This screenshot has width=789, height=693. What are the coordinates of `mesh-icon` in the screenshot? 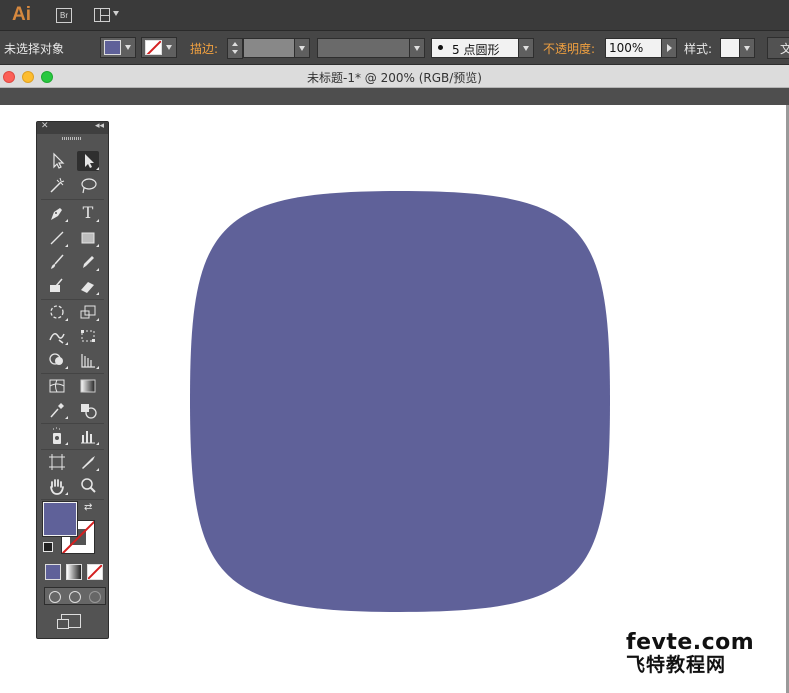 It's located at (57, 386).